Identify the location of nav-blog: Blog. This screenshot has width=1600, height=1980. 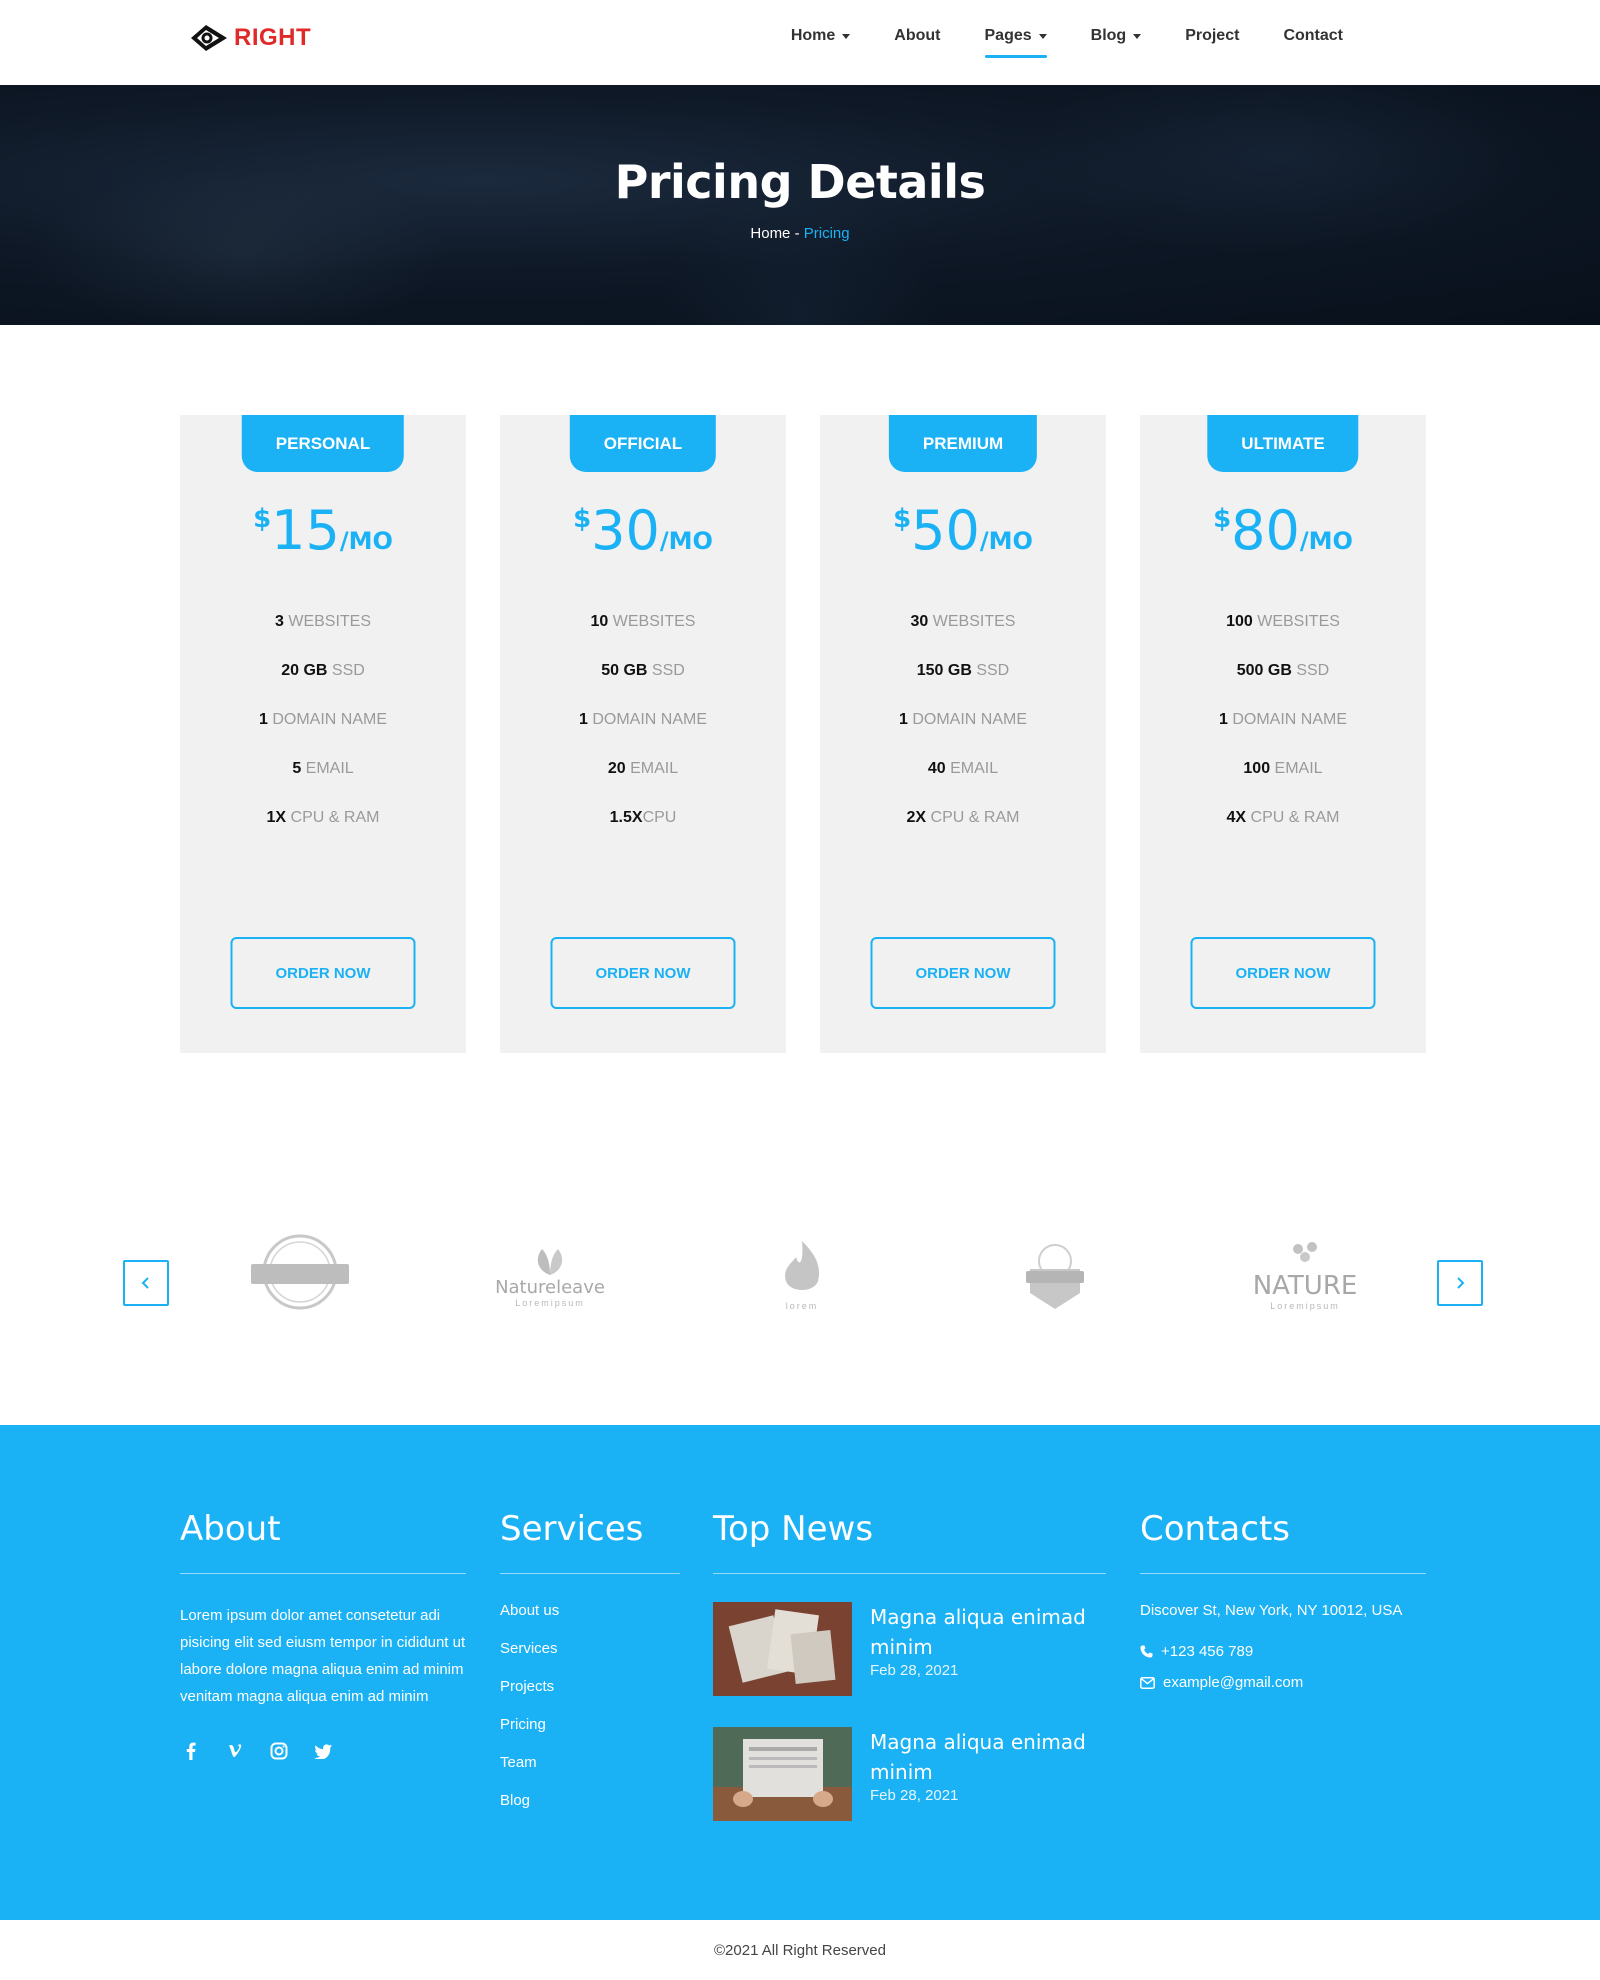
(1116, 36).